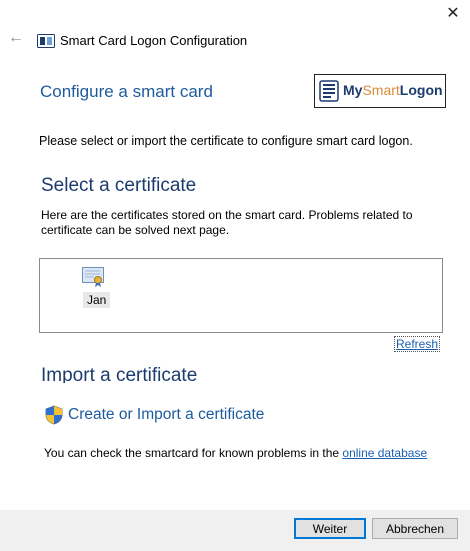 The image size is (470, 551). What do you see at coordinates (329, 91) in the screenshot?
I see `logo-card-icon` at bounding box center [329, 91].